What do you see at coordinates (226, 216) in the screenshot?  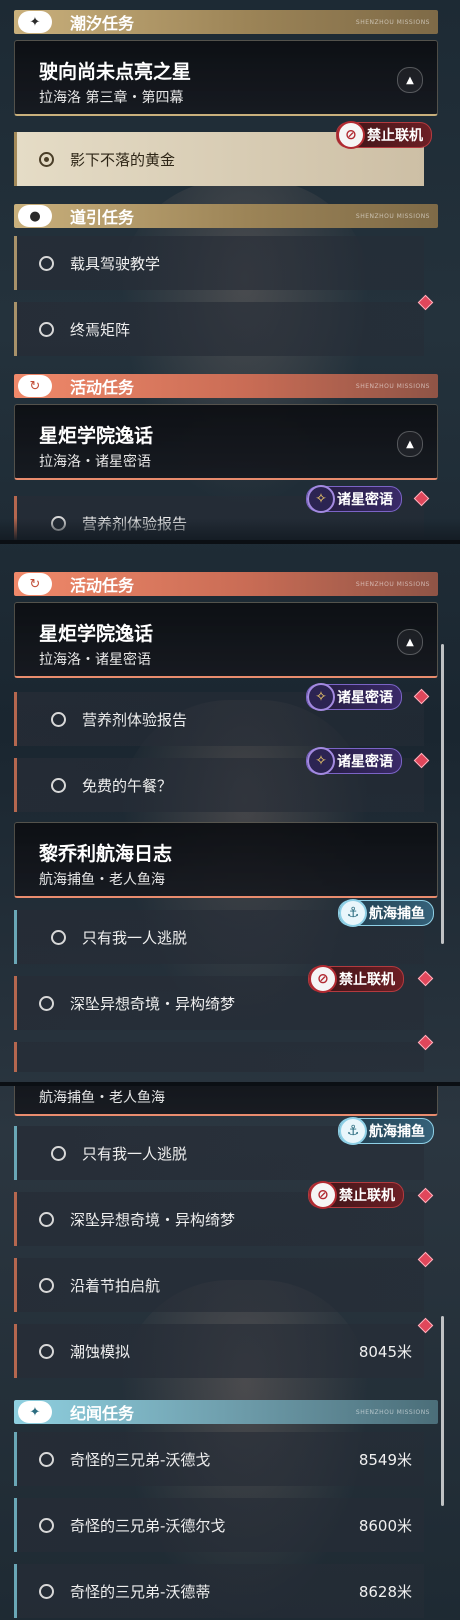 I see `section-header-guide: ● 道引任务 SHENZHOU MISSIONS` at bounding box center [226, 216].